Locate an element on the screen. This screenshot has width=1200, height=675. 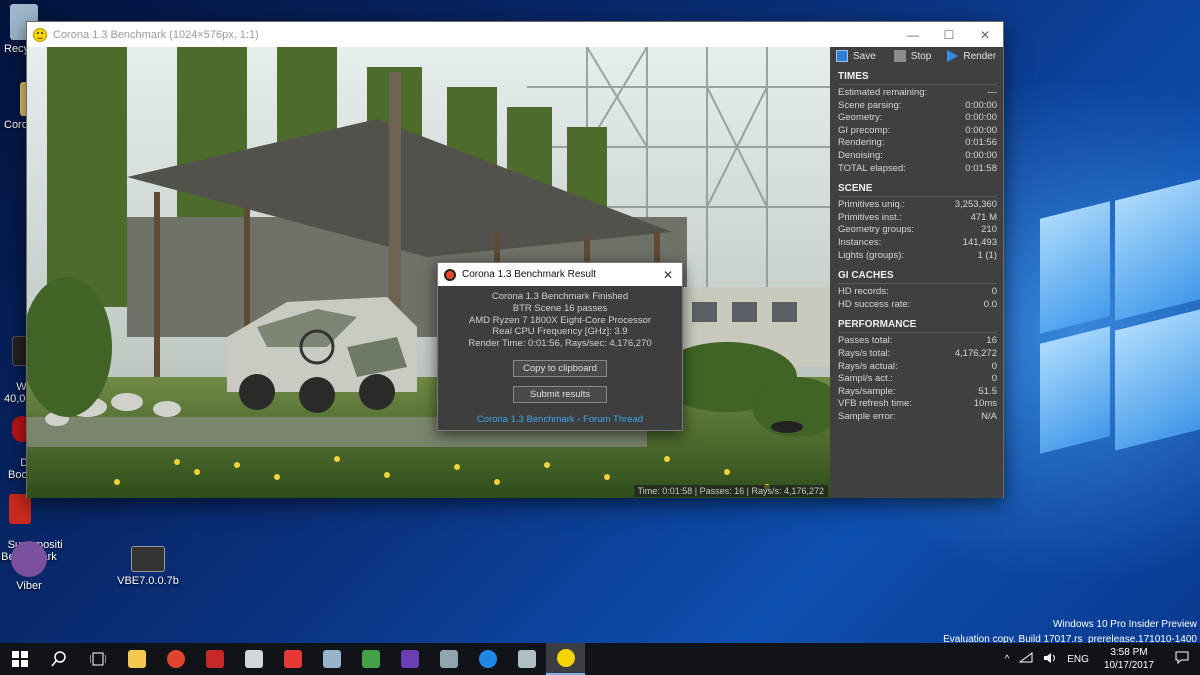
clock: 3:58 PM 10/17/2017 is located at coordinates (1129, 659).